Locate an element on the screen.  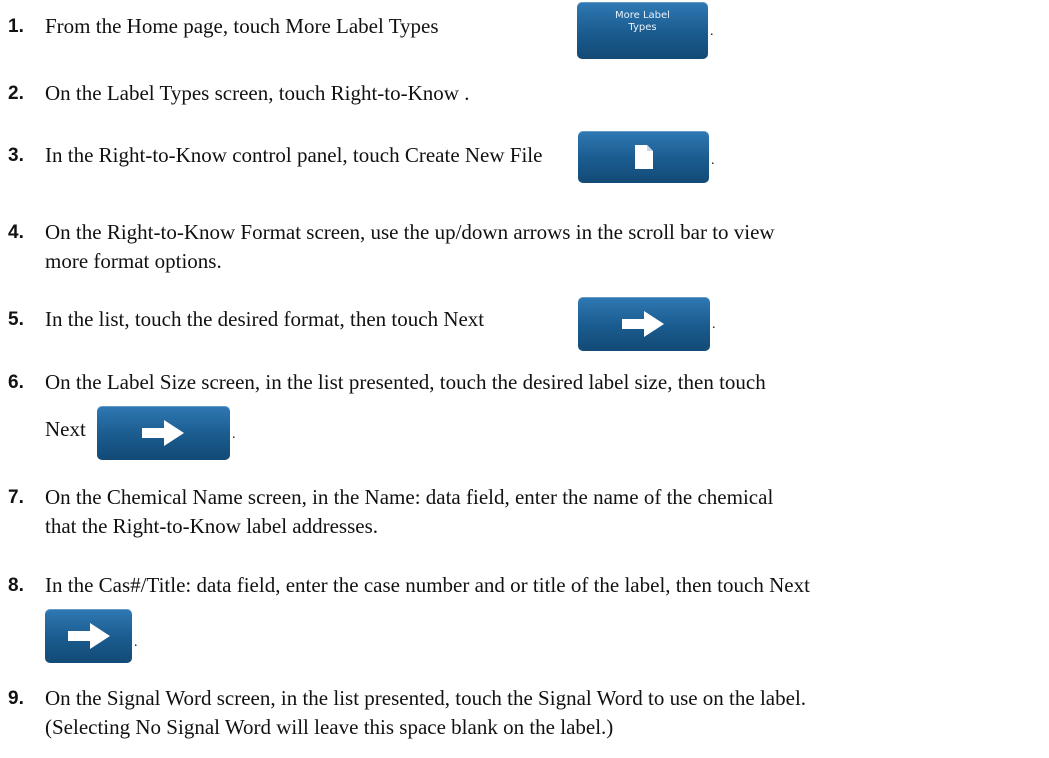
create-new-file-button is located at coordinates (643, 157).